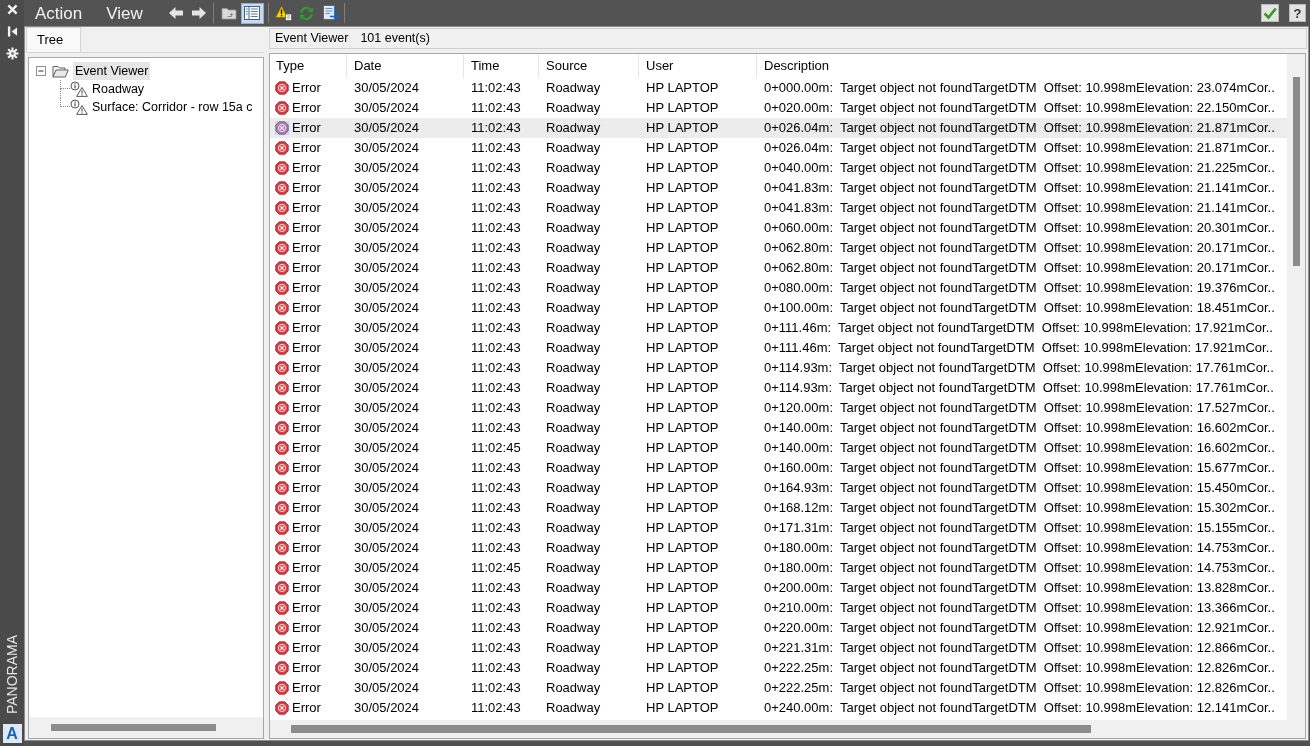 The width and height of the screenshot is (1310, 746). What do you see at coordinates (1019, 468) in the screenshot?
I see `table-cell-text: 0+160.00m: Target object not foundTargetDTM Offset: 10.998mElevation: 15.677mCor..` at bounding box center [1019, 468].